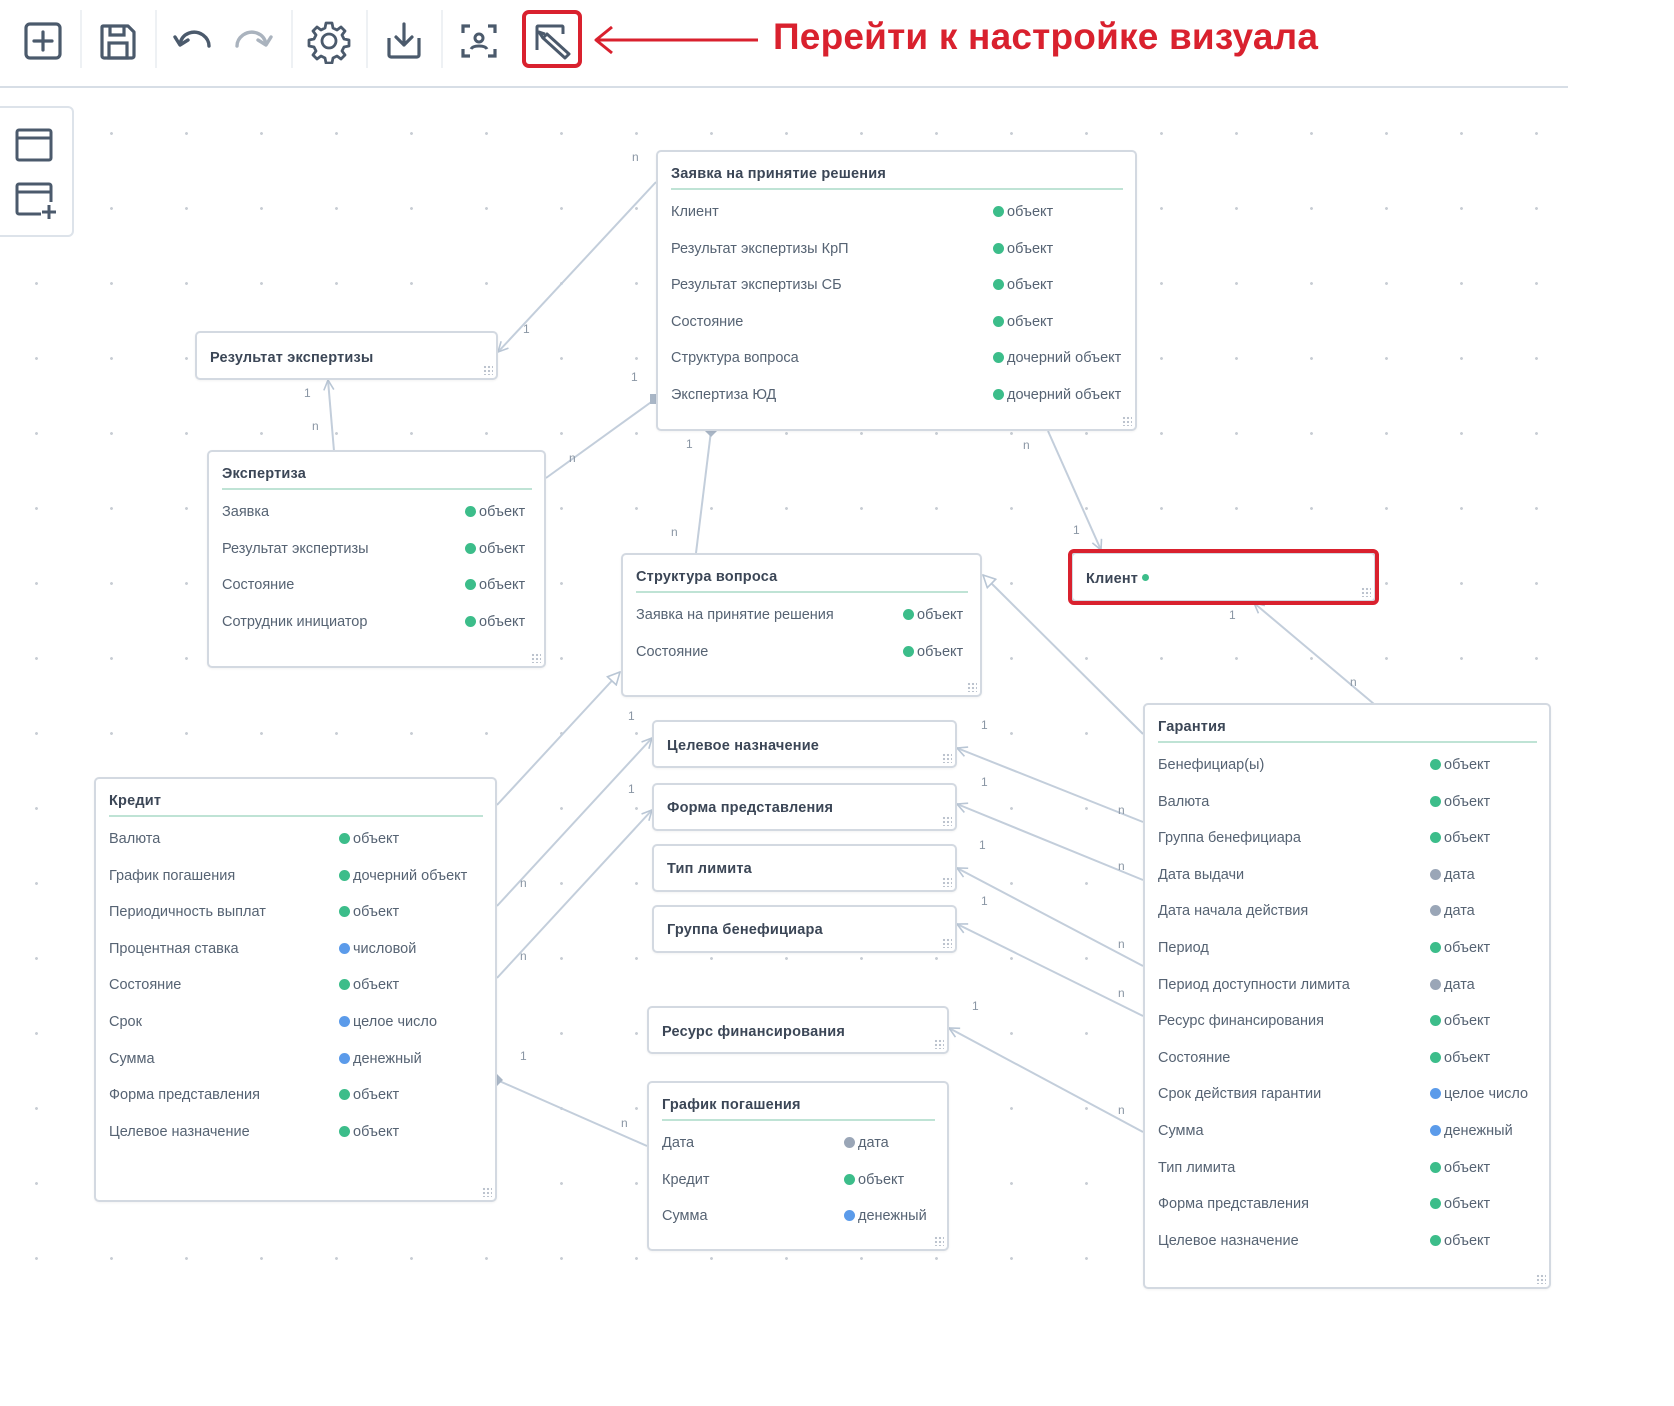 The height and width of the screenshot is (1406, 1674). What do you see at coordinates (798, 1030) in the screenshot?
I see `entity-resurs: Ресурс финансирования` at bounding box center [798, 1030].